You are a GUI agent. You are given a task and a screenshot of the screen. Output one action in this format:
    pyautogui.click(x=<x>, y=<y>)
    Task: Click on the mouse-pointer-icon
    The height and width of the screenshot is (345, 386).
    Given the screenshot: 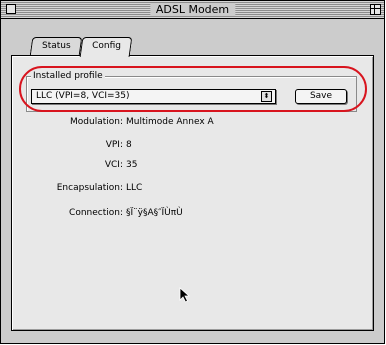 What is the action you would take?
    pyautogui.click(x=185, y=295)
    